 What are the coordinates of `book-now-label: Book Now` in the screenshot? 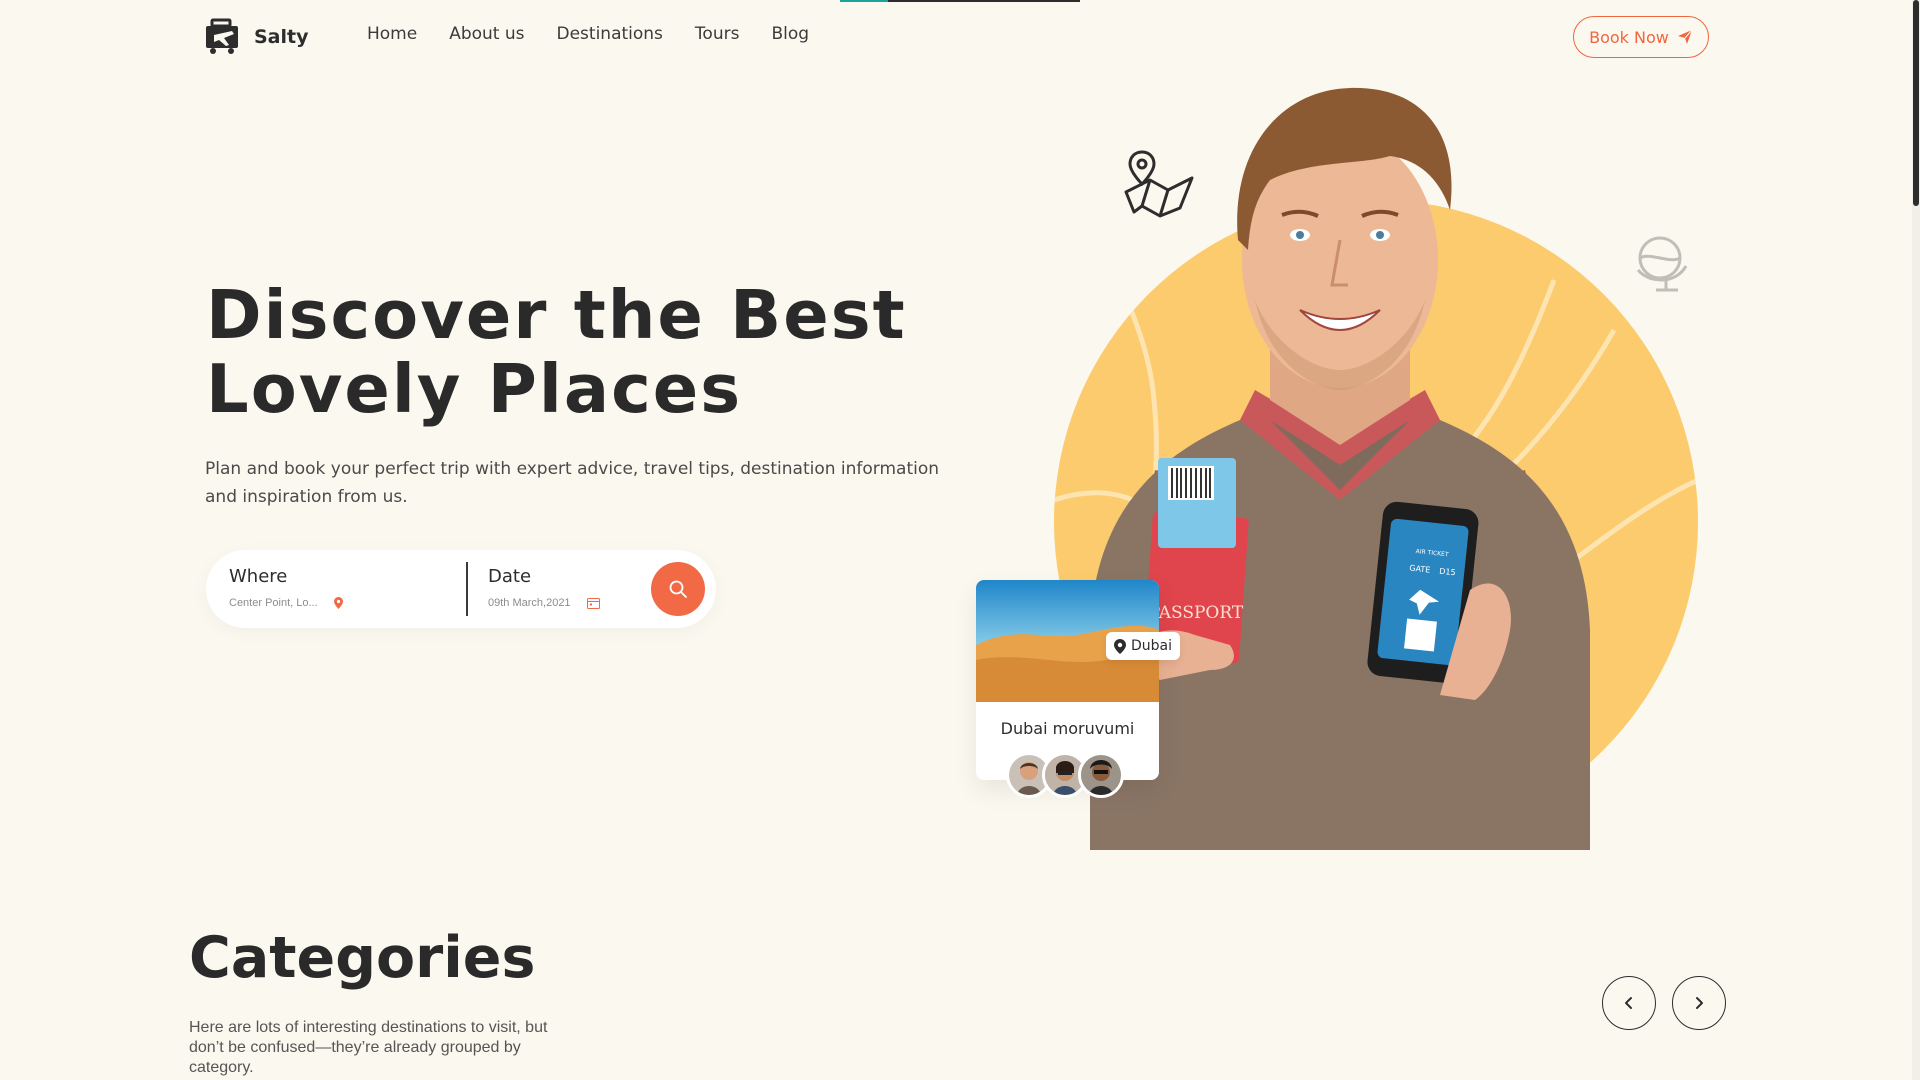 It's located at (1629, 37).